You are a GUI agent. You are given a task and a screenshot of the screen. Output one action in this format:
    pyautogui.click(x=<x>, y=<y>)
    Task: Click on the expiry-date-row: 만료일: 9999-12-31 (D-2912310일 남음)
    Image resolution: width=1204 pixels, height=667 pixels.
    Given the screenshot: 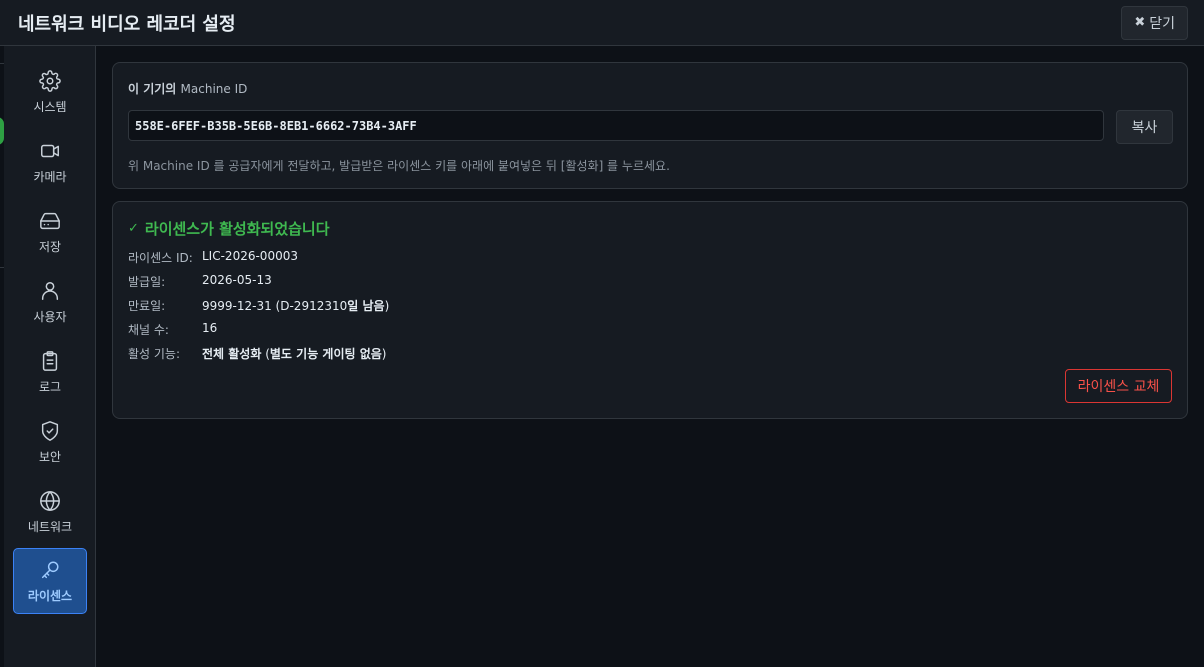 What is the action you would take?
    pyautogui.click(x=259, y=306)
    